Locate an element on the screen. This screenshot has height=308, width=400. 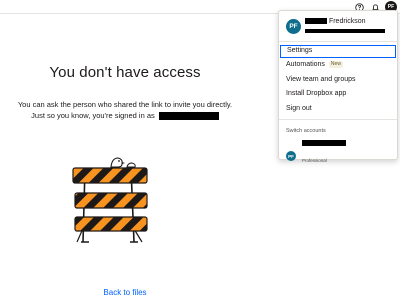
user-last-name: Fredrickson is located at coordinates (347, 21).